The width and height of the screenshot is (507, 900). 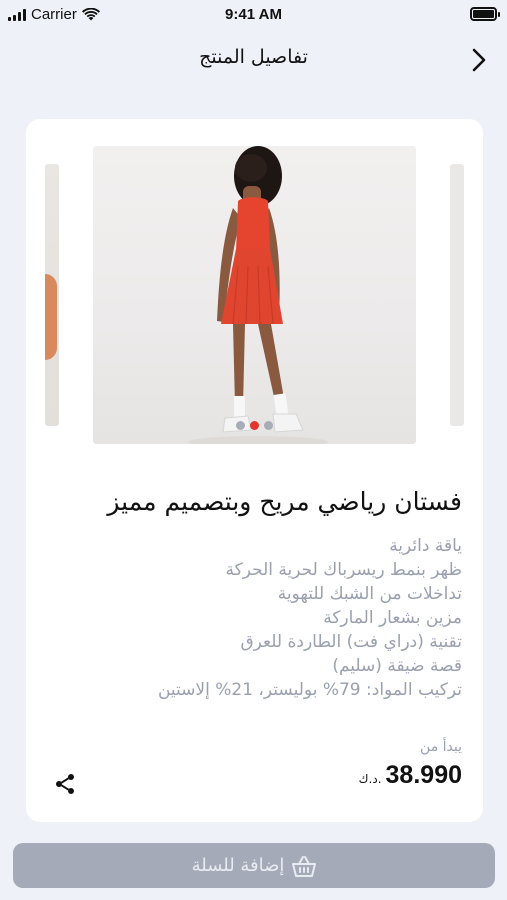 I want to click on share-button, so click(x=65, y=784).